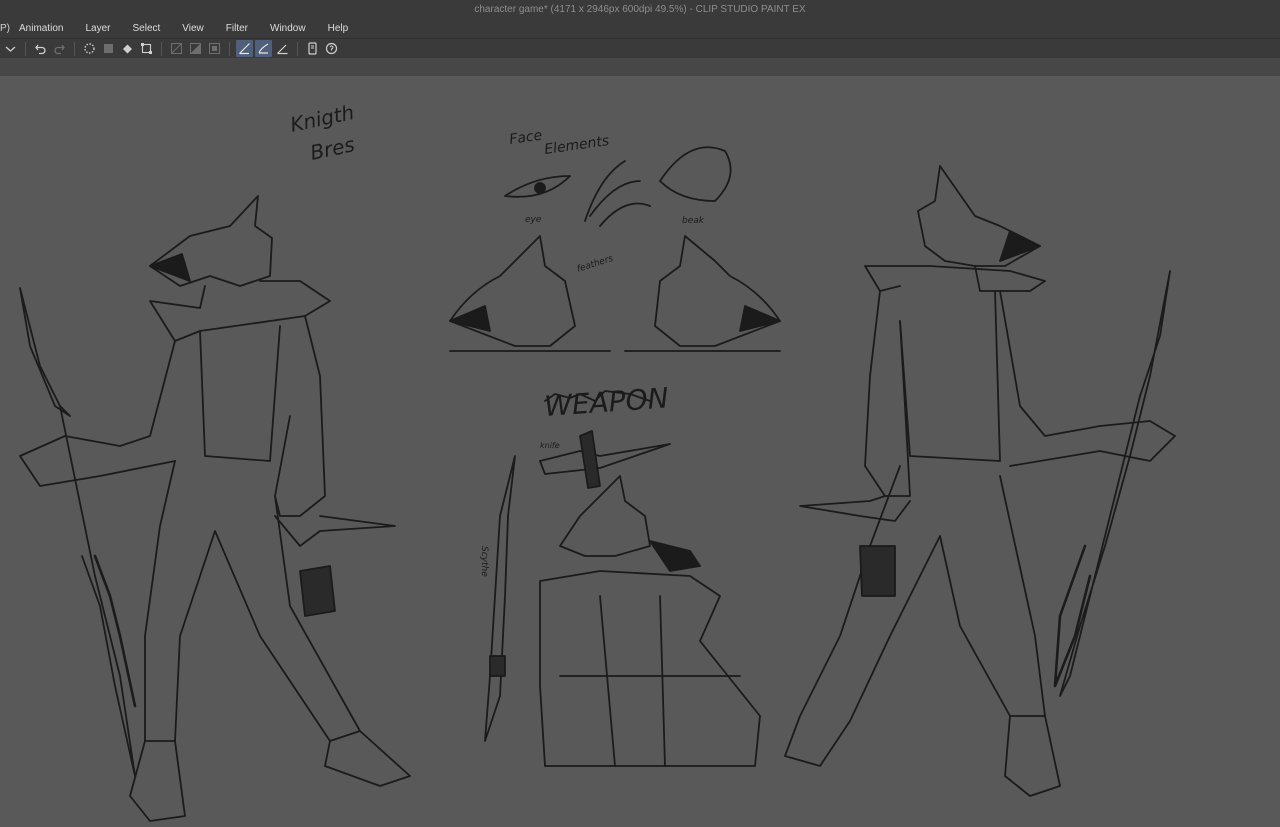 The width and height of the screenshot is (1280, 827). Describe the element at coordinates (195, 48) in the screenshot. I see `snap-ruler-icon` at that location.